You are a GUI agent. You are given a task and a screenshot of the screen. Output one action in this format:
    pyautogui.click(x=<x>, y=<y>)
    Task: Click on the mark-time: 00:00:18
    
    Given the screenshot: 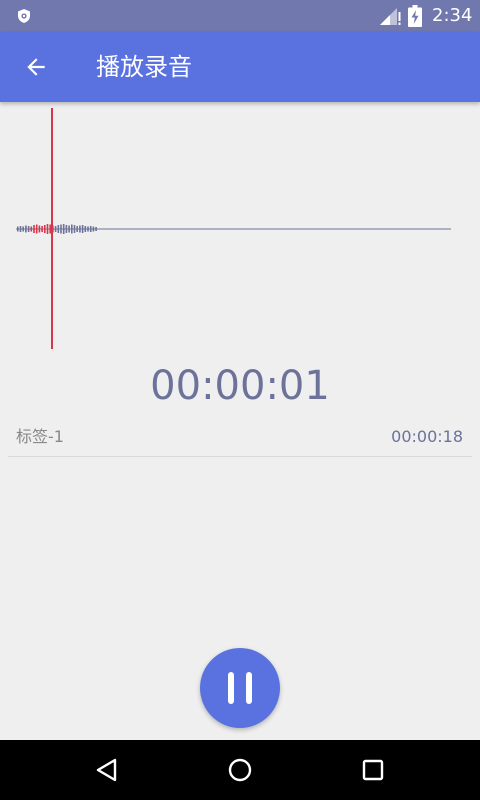 What is the action you would take?
    pyautogui.click(x=427, y=436)
    